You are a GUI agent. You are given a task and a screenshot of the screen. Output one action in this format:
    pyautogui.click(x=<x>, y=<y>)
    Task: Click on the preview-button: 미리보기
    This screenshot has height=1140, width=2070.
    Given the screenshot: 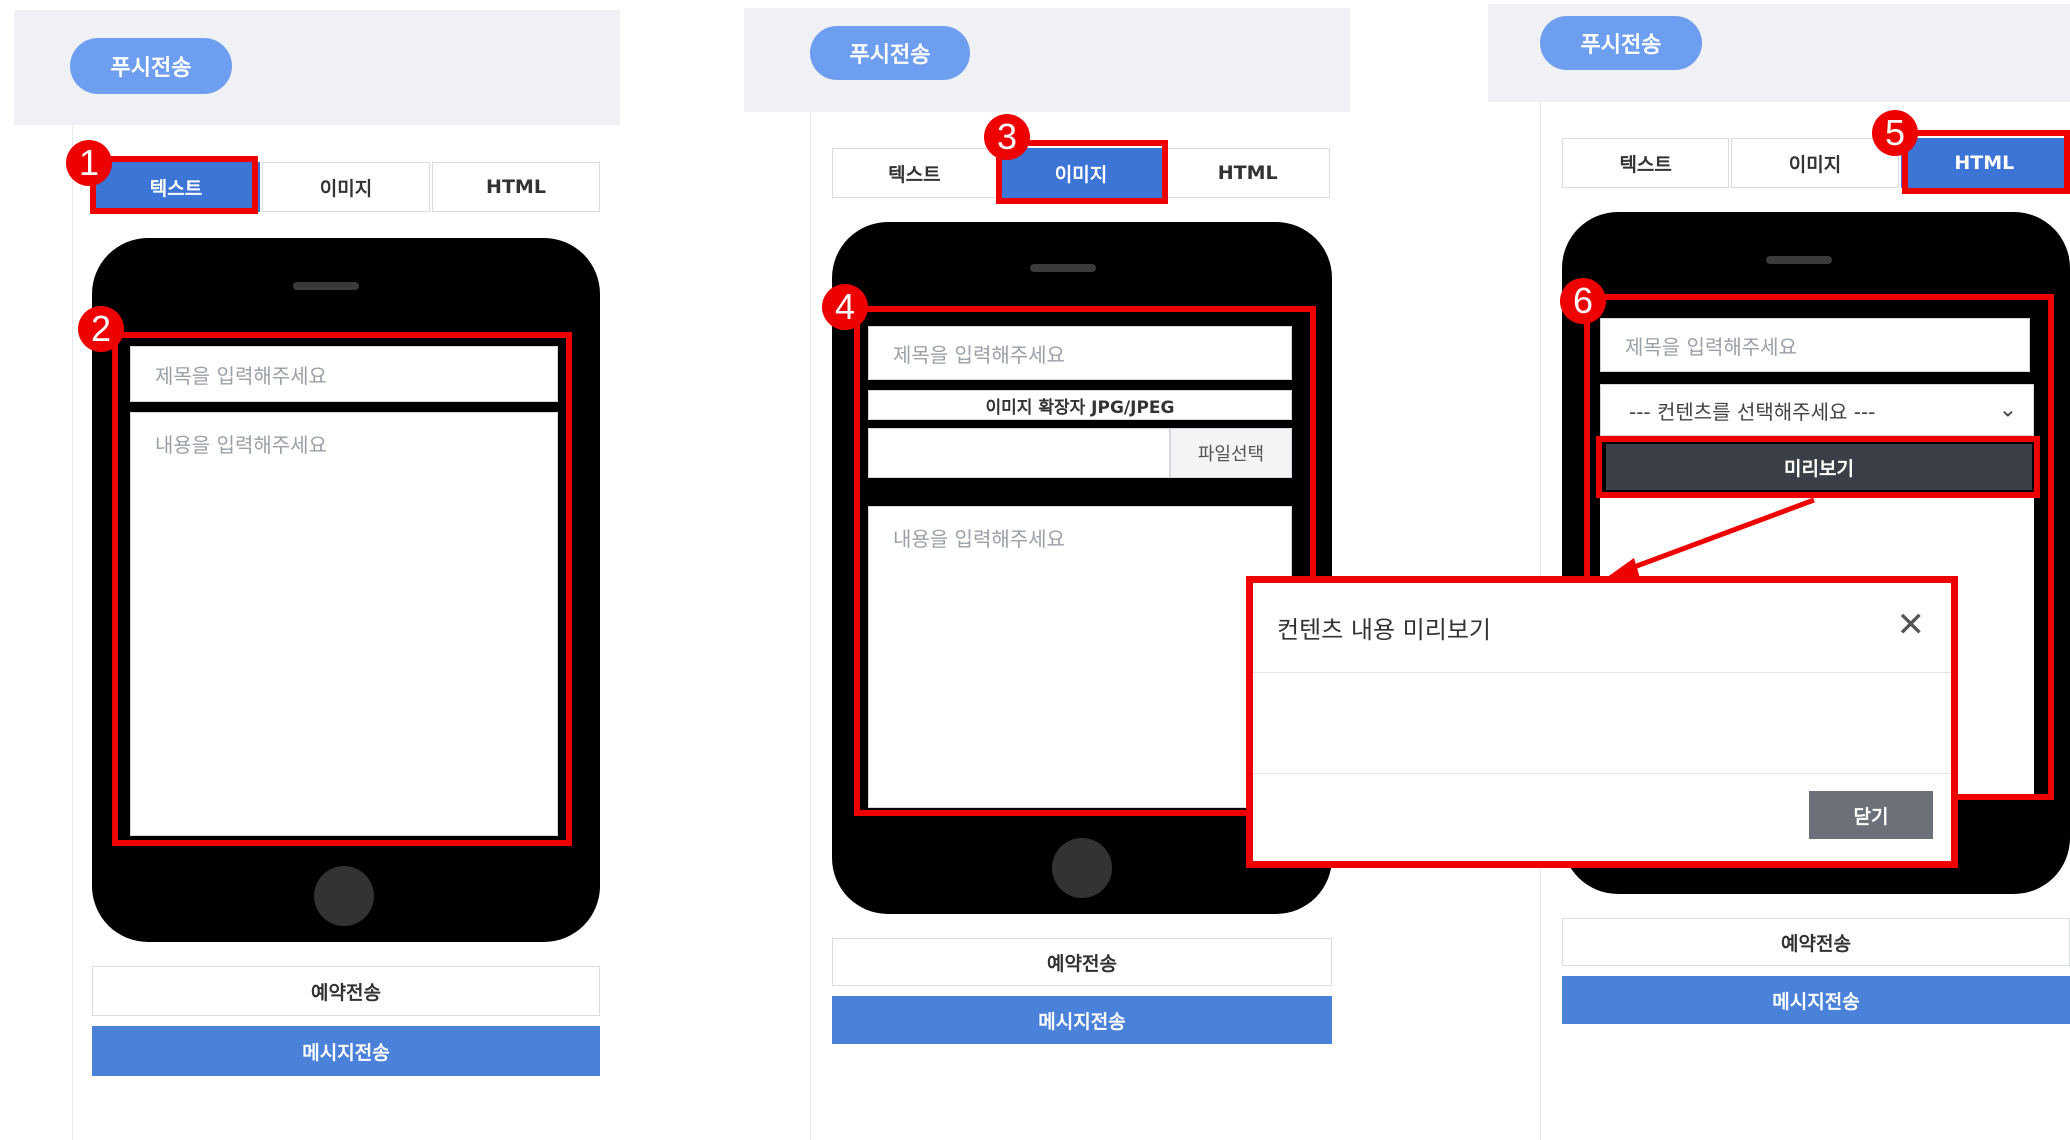 What is the action you would take?
    pyautogui.click(x=1819, y=467)
    